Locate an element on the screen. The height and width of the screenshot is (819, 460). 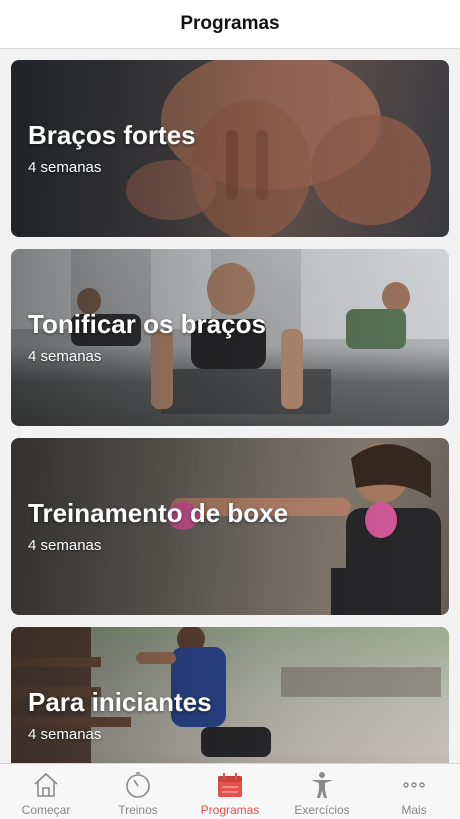
program-title: Tonificar os braços is located at coordinates (147, 324).